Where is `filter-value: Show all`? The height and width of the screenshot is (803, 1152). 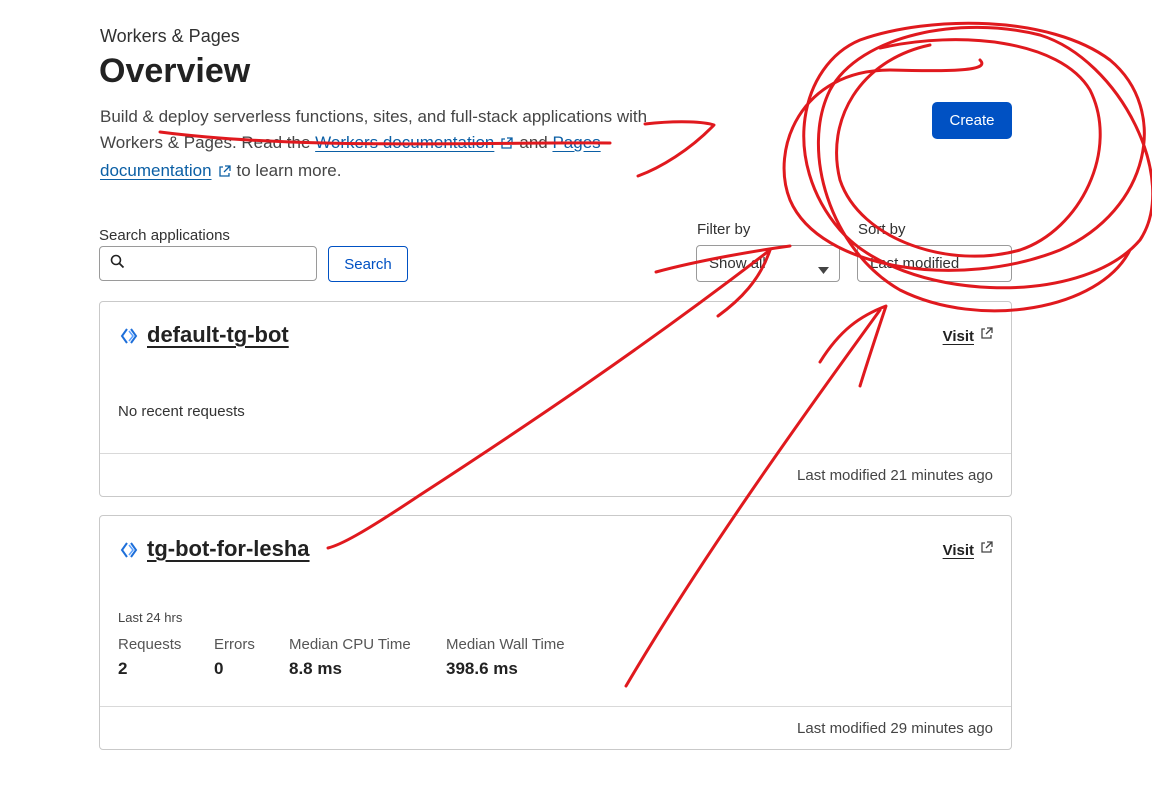
filter-value: Show all is located at coordinates (737, 263).